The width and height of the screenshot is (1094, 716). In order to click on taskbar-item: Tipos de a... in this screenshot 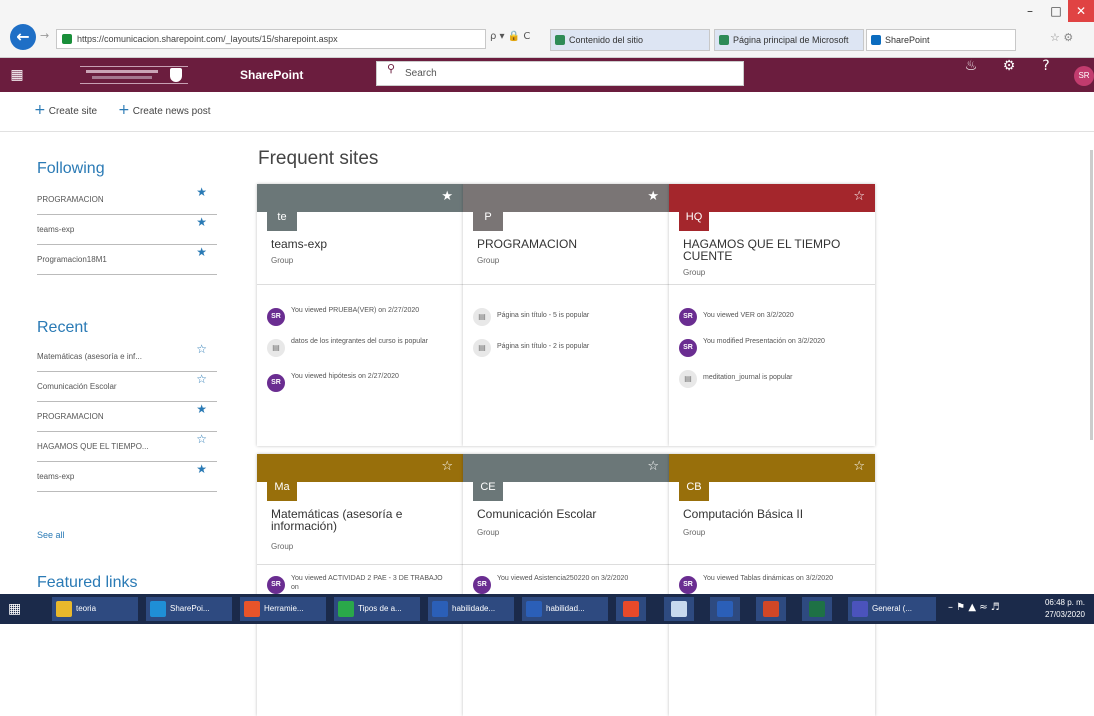, I will do `click(377, 609)`.